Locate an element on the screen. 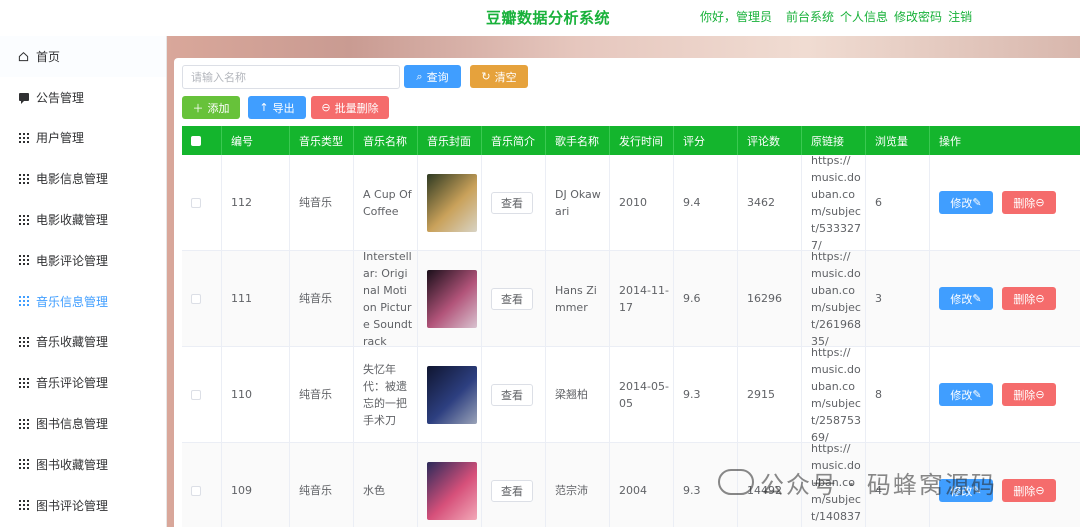 The image size is (1080, 527). edit-icon: ✎ is located at coordinates (977, 202).